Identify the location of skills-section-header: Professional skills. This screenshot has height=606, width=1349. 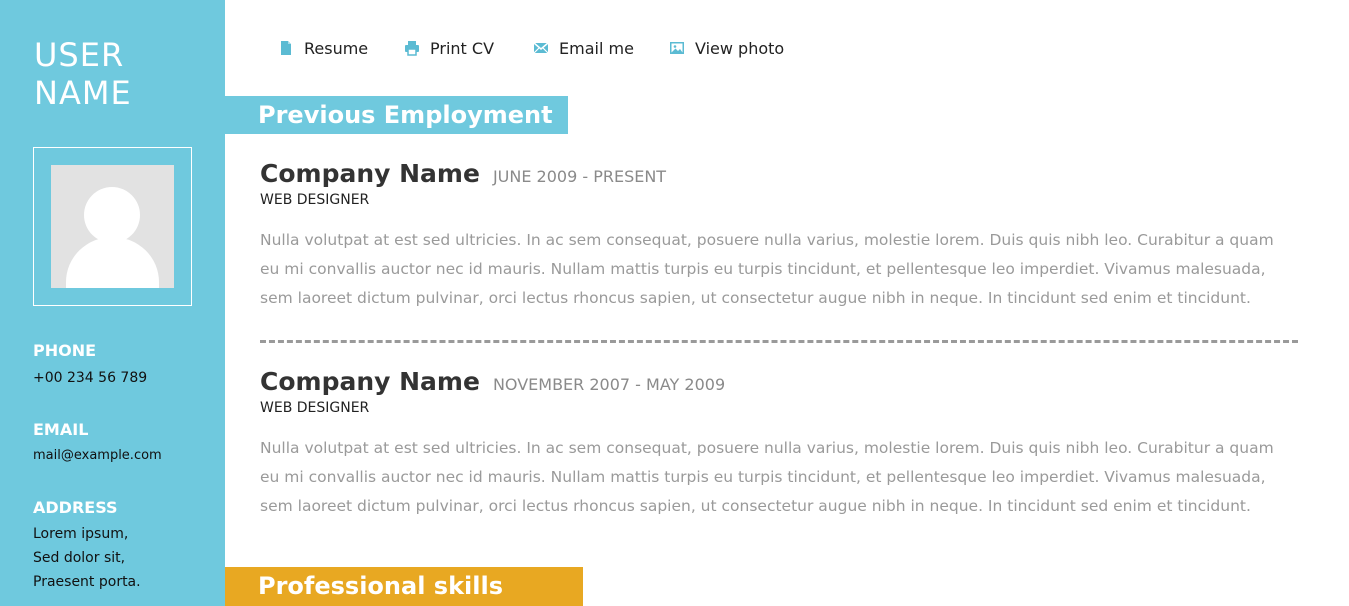
(404, 586).